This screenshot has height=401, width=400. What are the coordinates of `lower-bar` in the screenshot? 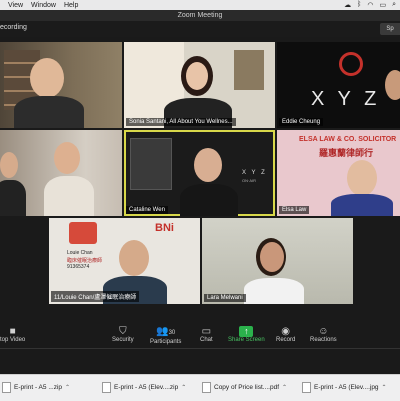 It's located at (200, 357).